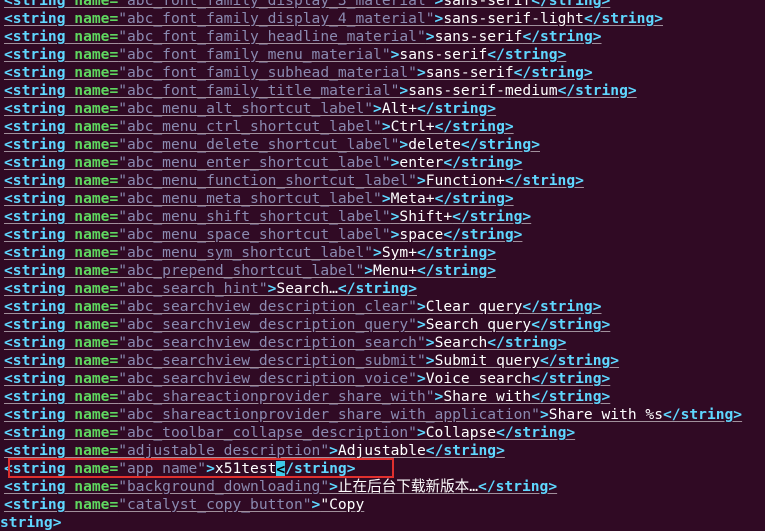 This screenshot has height=531, width=765. I want to click on xml-text-content: space, so click(421, 234).